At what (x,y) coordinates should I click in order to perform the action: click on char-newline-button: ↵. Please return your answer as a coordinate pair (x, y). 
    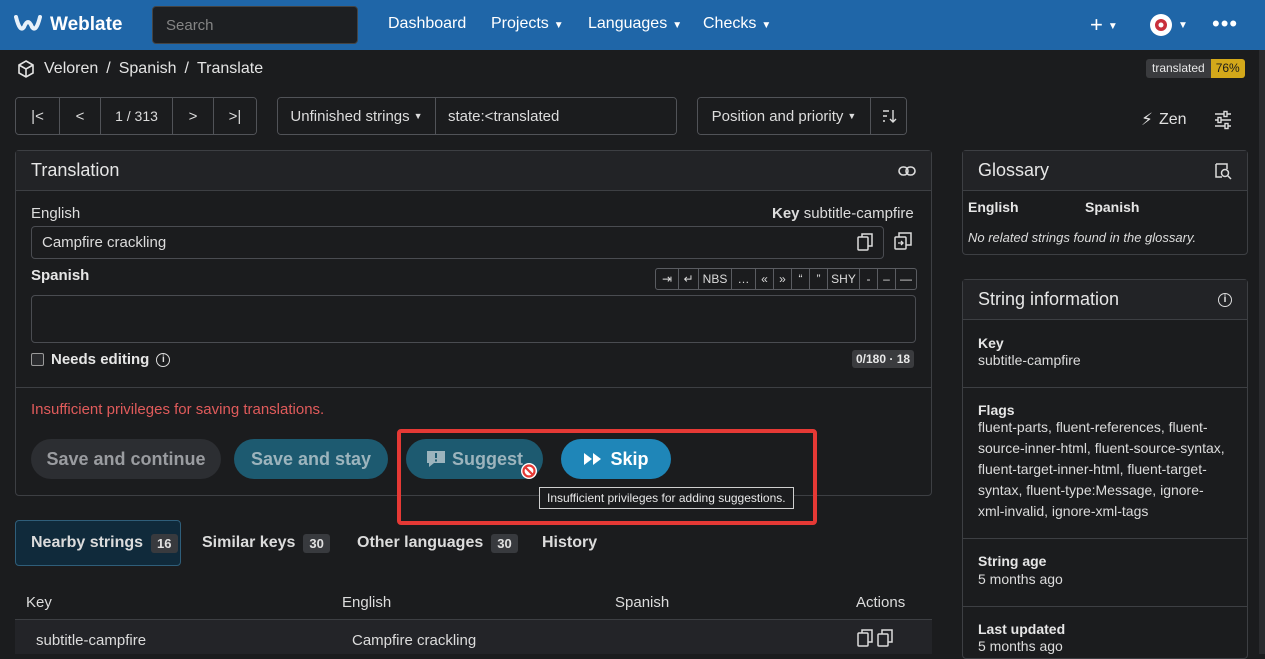
    Looking at the image, I should click on (689, 279).